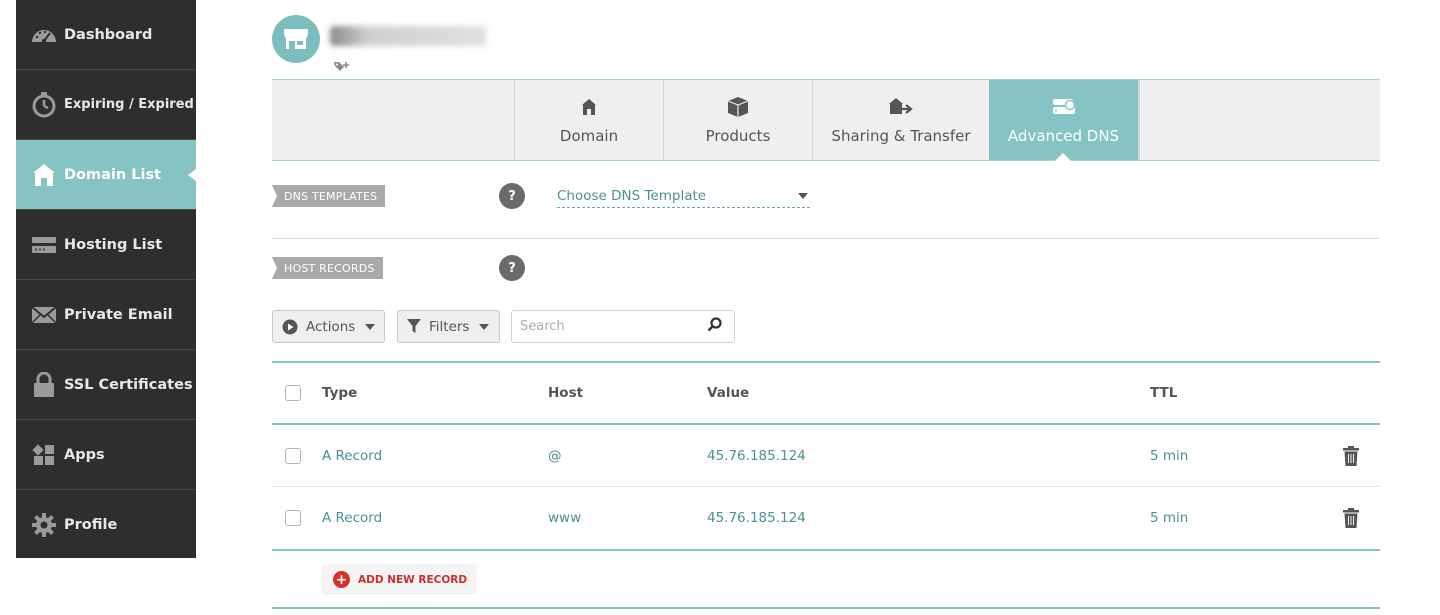 This screenshot has width=1440, height=615. Describe the element at coordinates (826, 608) in the screenshot. I see `table-footer-border` at that location.